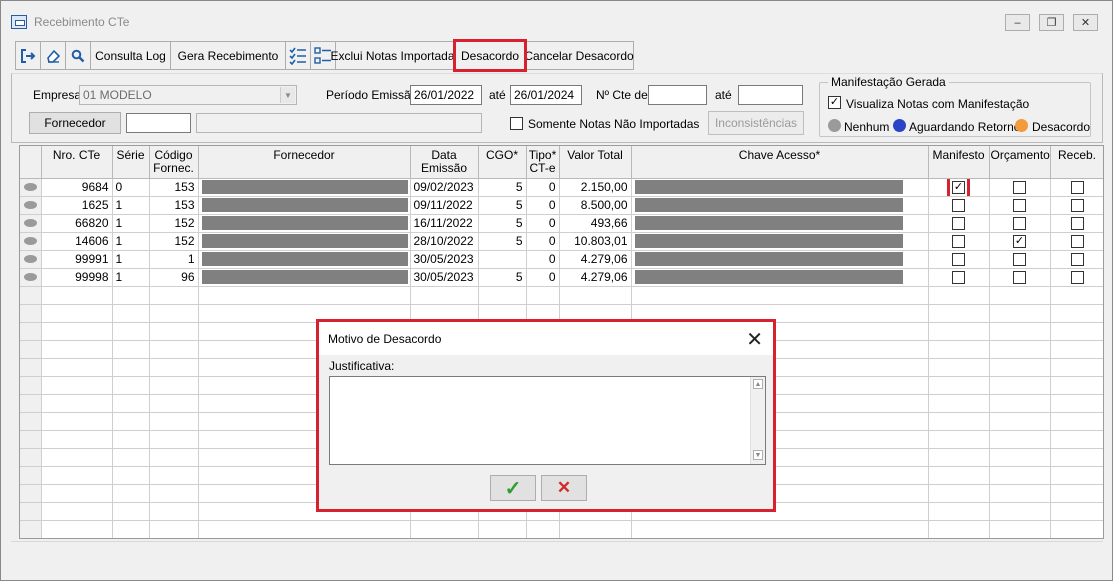 Image resolution: width=1113 pixels, height=581 pixels. I want to click on col-indicator, so click(31, 162).